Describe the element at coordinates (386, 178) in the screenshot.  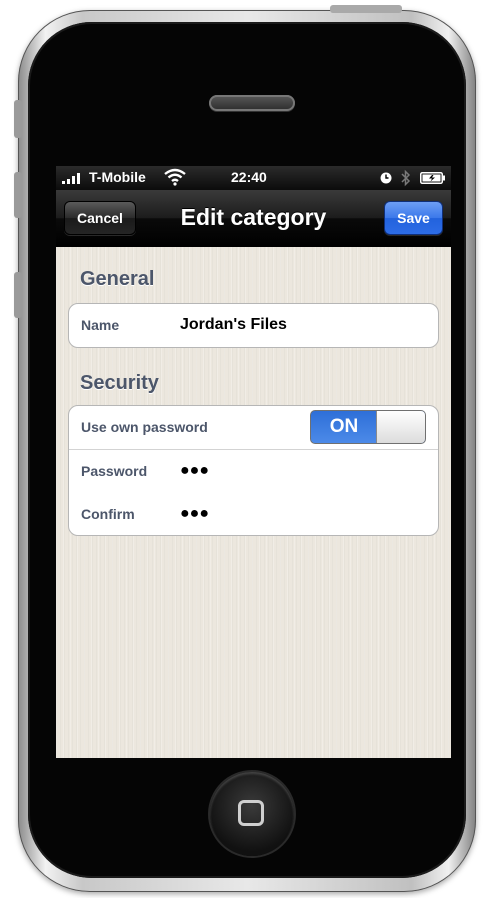
I see `alarm-icon` at that location.